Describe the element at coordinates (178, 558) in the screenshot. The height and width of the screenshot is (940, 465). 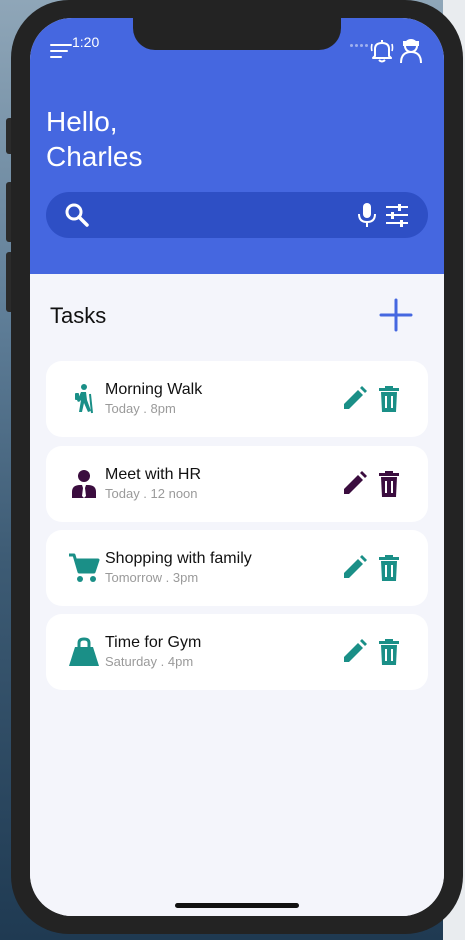
I see `task-title: Shopping with family` at that location.